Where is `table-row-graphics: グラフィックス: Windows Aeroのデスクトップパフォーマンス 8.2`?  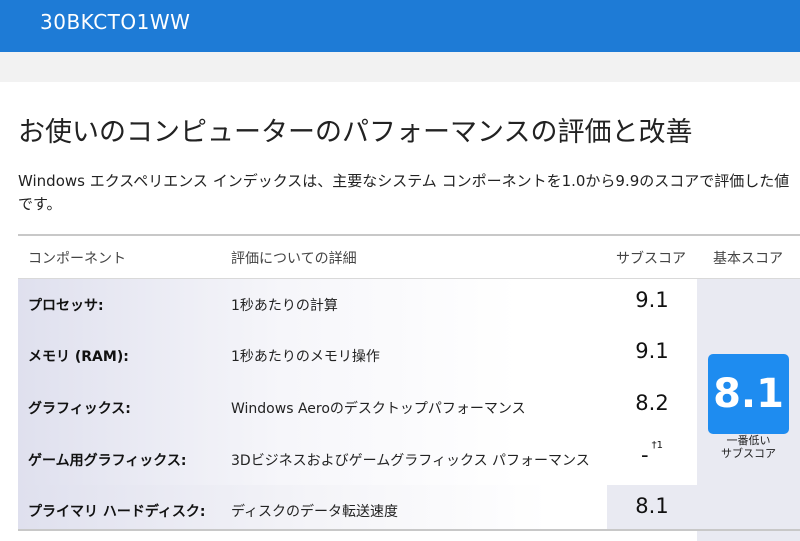
table-row-graphics: グラフィックス: Windows Aeroのデスクトップパフォーマンス 8.2 is located at coordinates (357, 408).